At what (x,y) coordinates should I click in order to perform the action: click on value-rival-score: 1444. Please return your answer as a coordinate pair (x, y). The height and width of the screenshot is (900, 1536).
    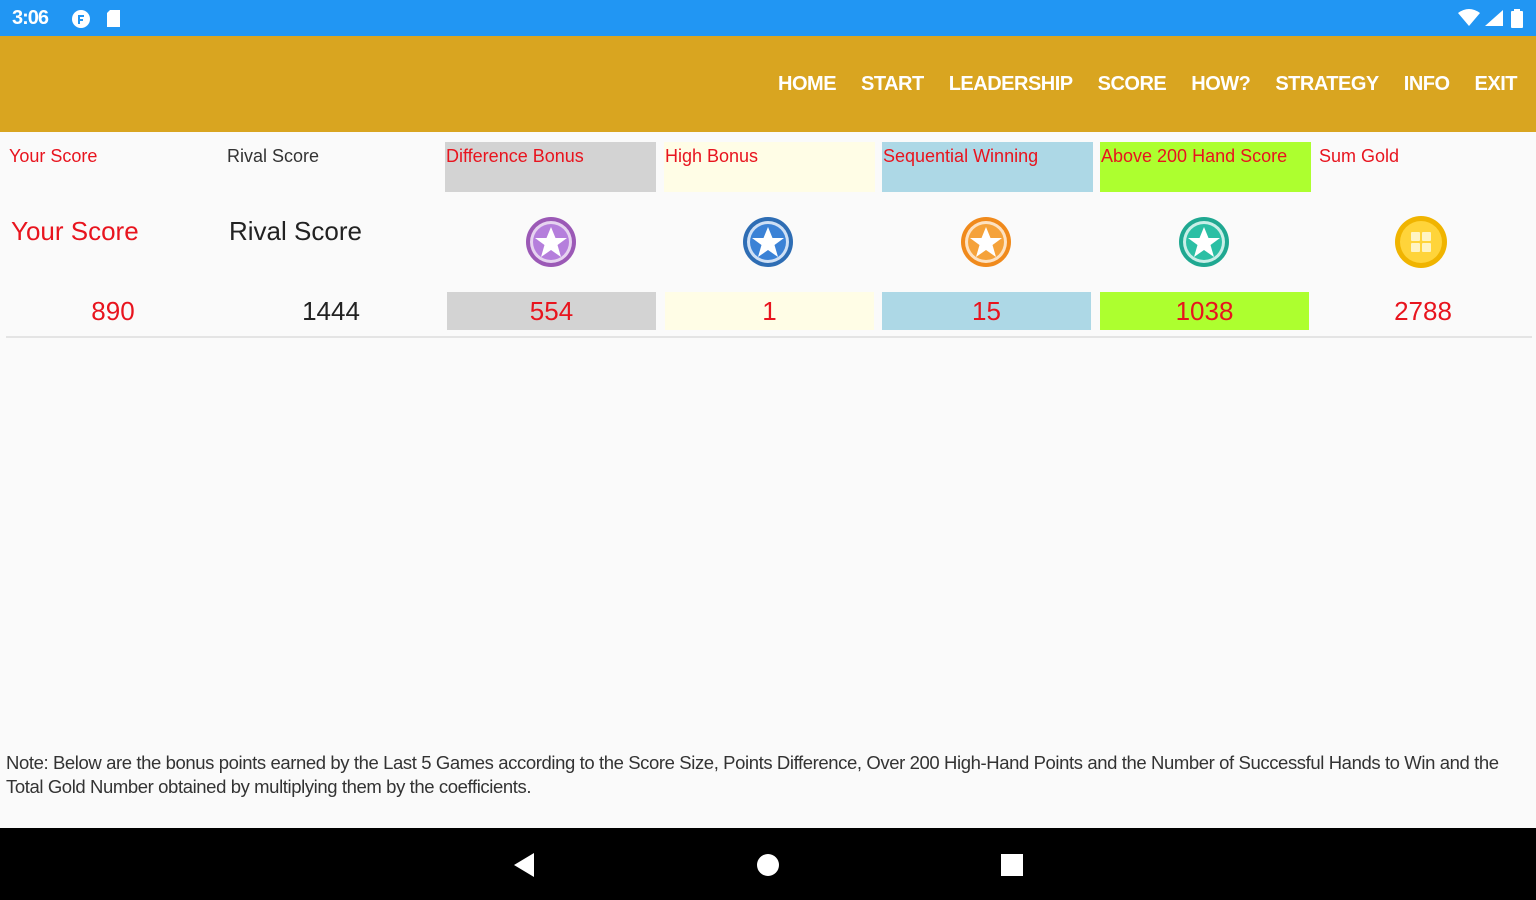
    Looking at the image, I should click on (331, 311).